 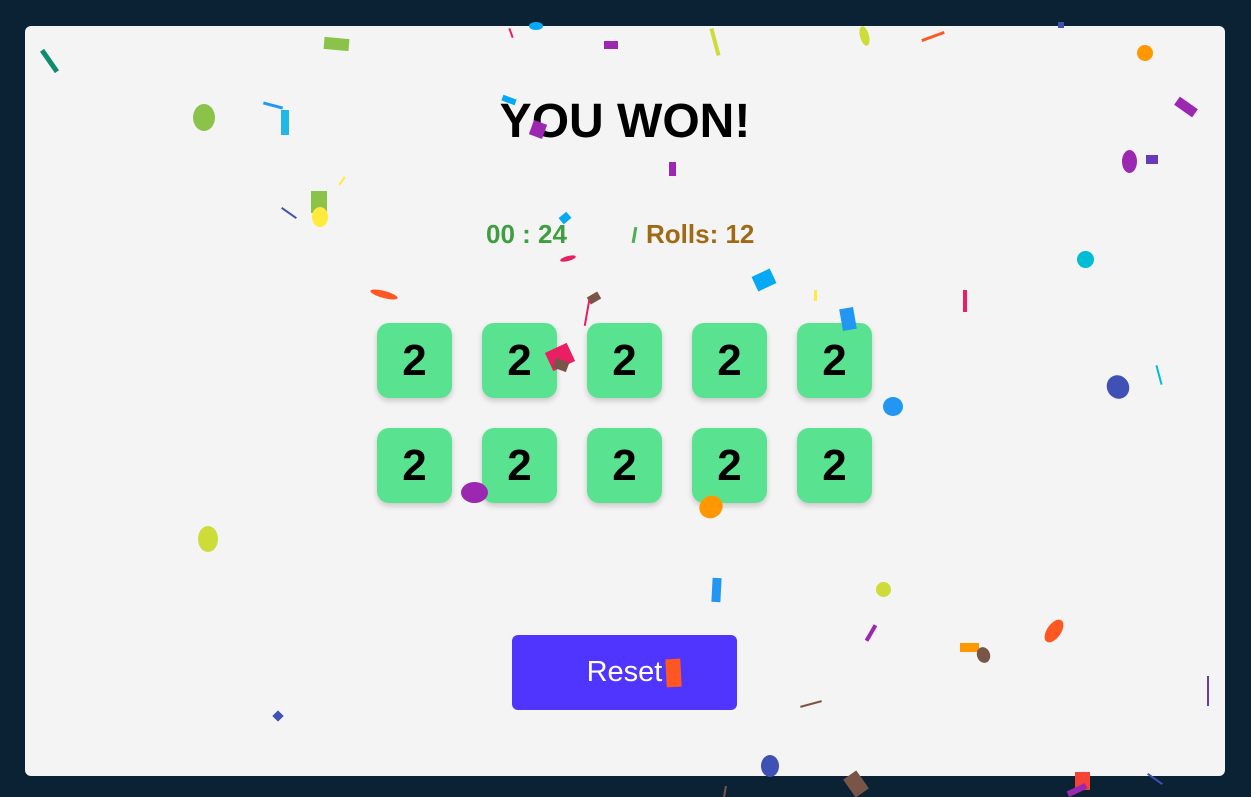 What do you see at coordinates (625, 121) in the screenshot?
I see `win-title: YOU WON!` at bounding box center [625, 121].